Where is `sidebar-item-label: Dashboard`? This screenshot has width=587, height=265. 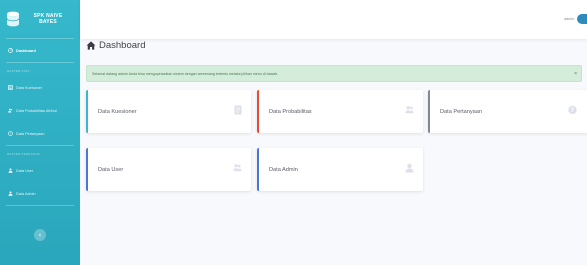
sidebar-item-label: Dashboard is located at coordinates (26, 50).